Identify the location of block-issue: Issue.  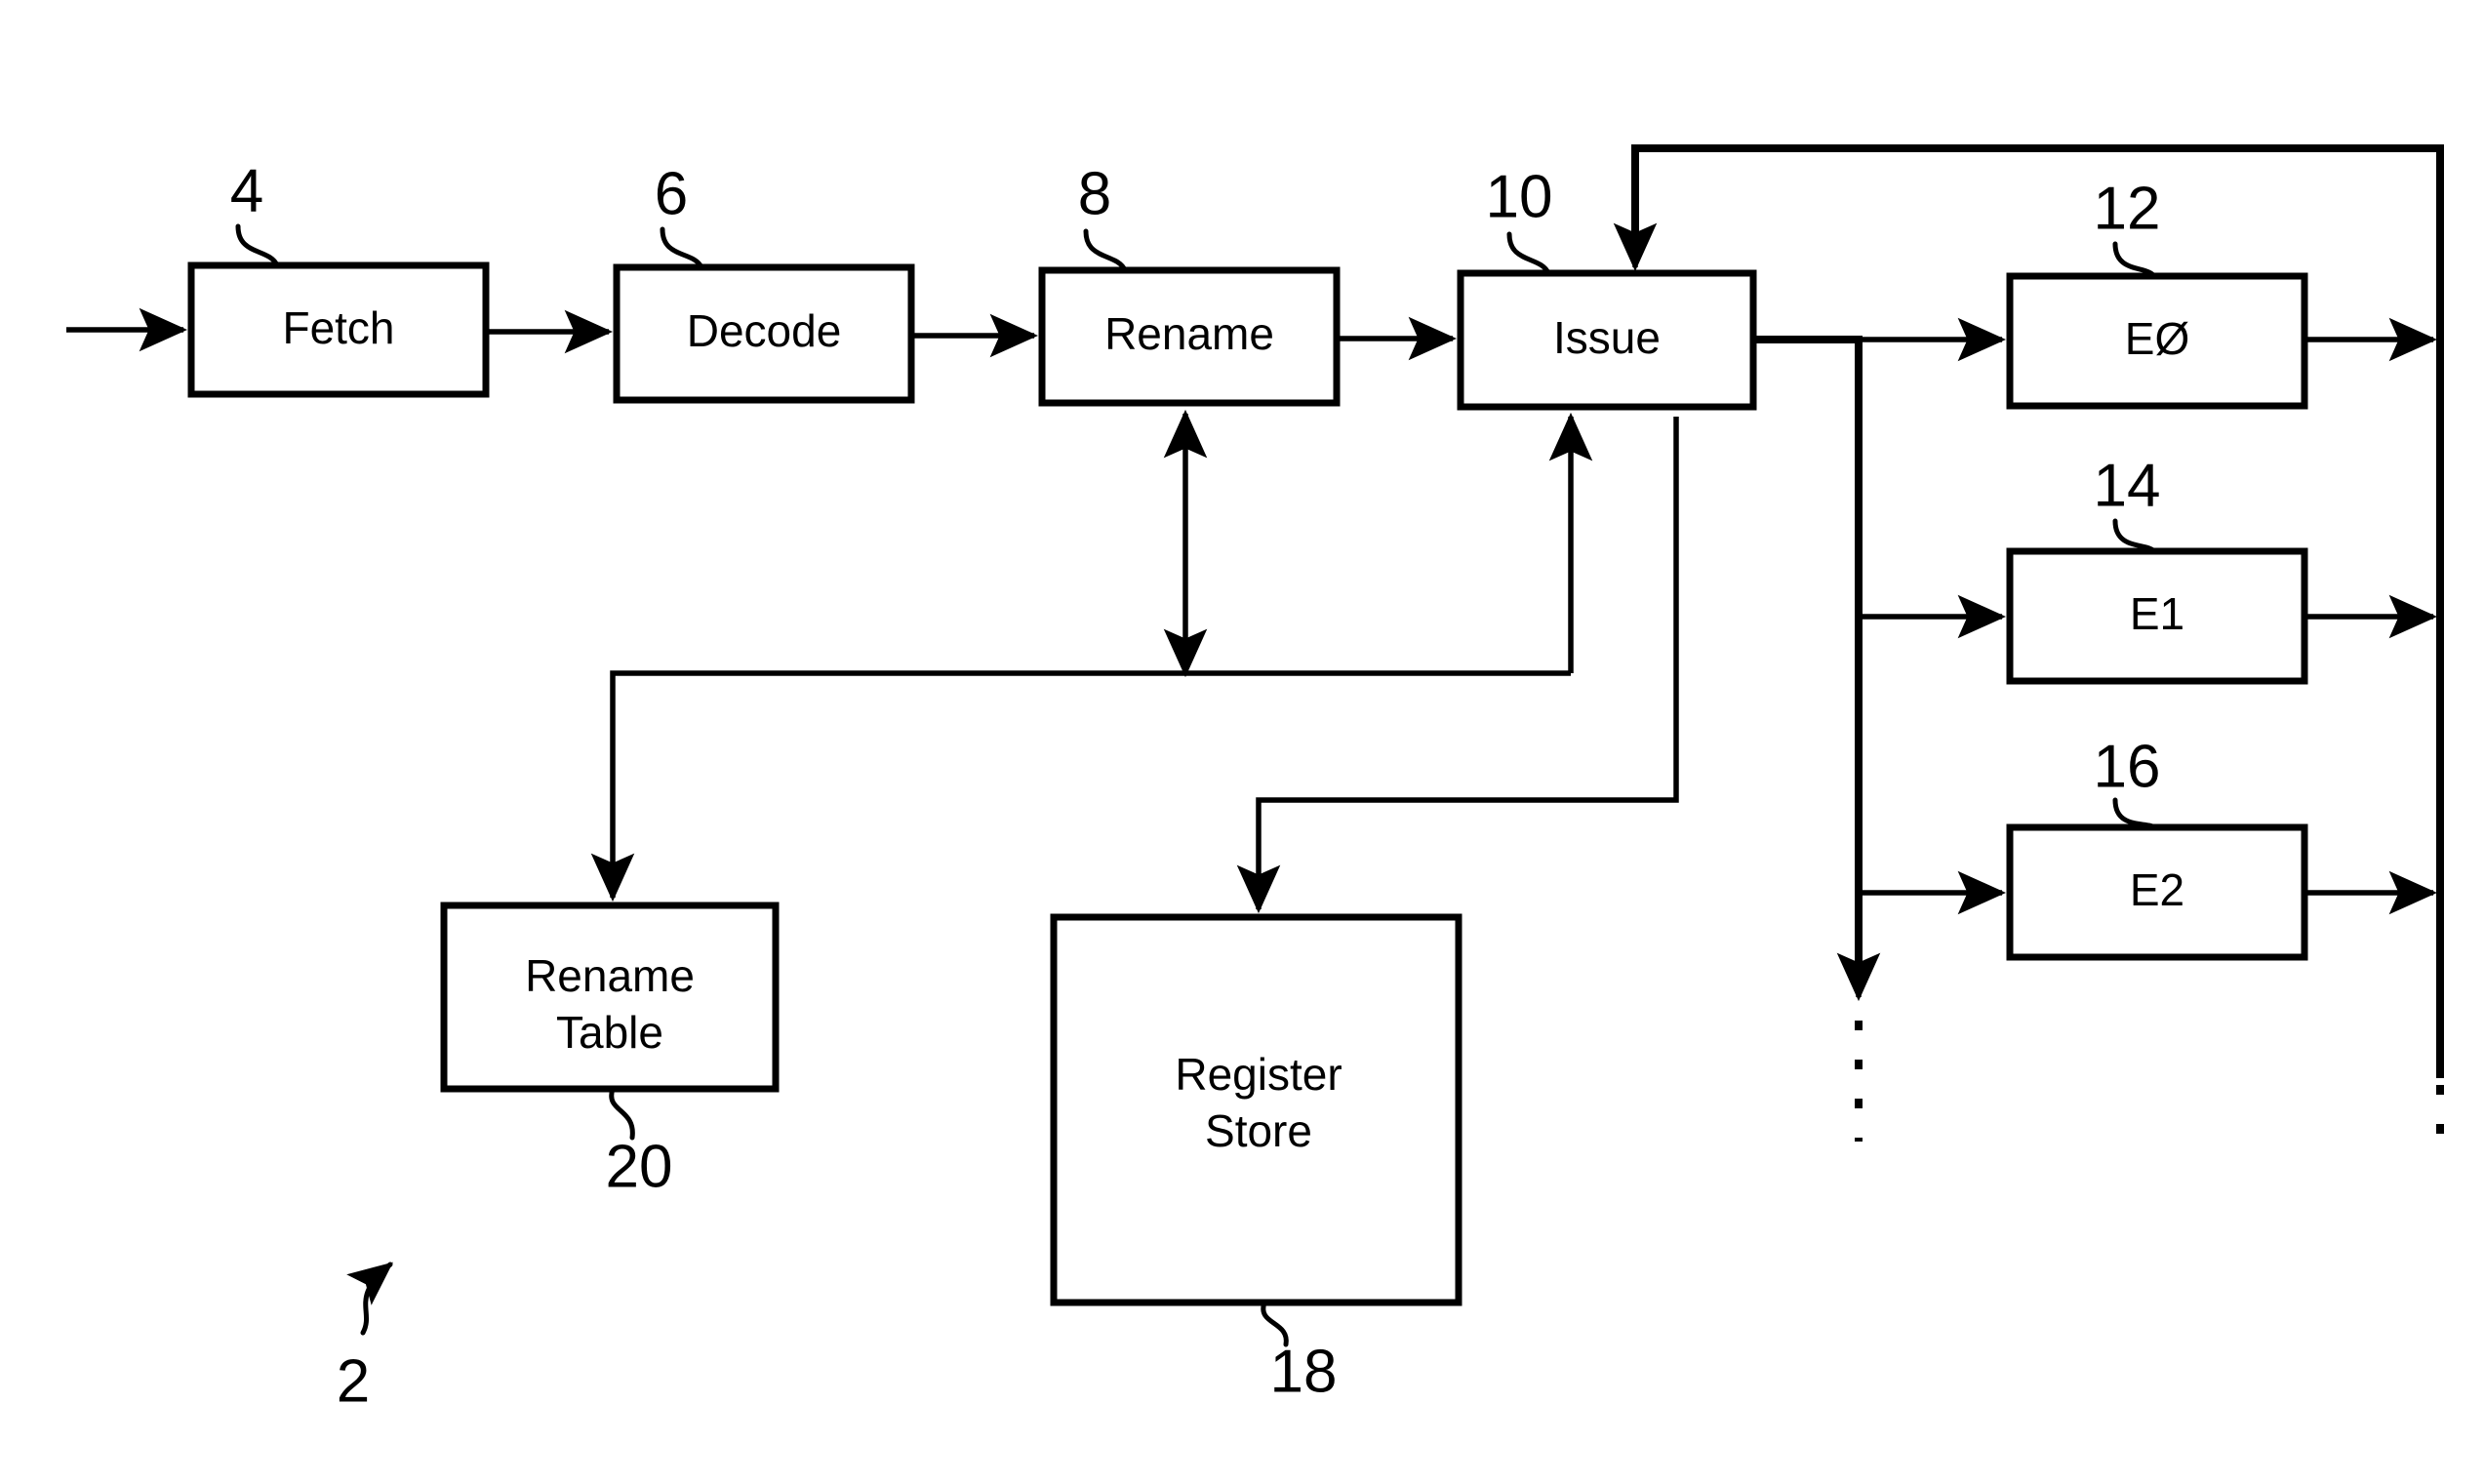
(1607, 340).